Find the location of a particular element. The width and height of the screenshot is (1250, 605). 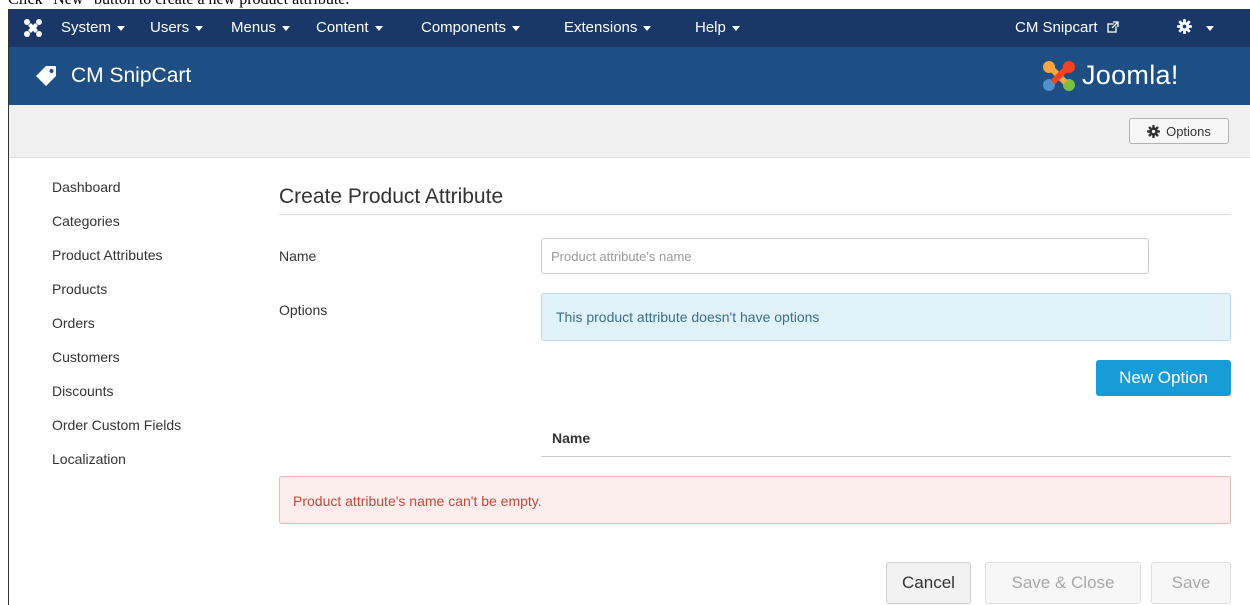

options-table-header-name: Name is located at coordinates (571, 438).